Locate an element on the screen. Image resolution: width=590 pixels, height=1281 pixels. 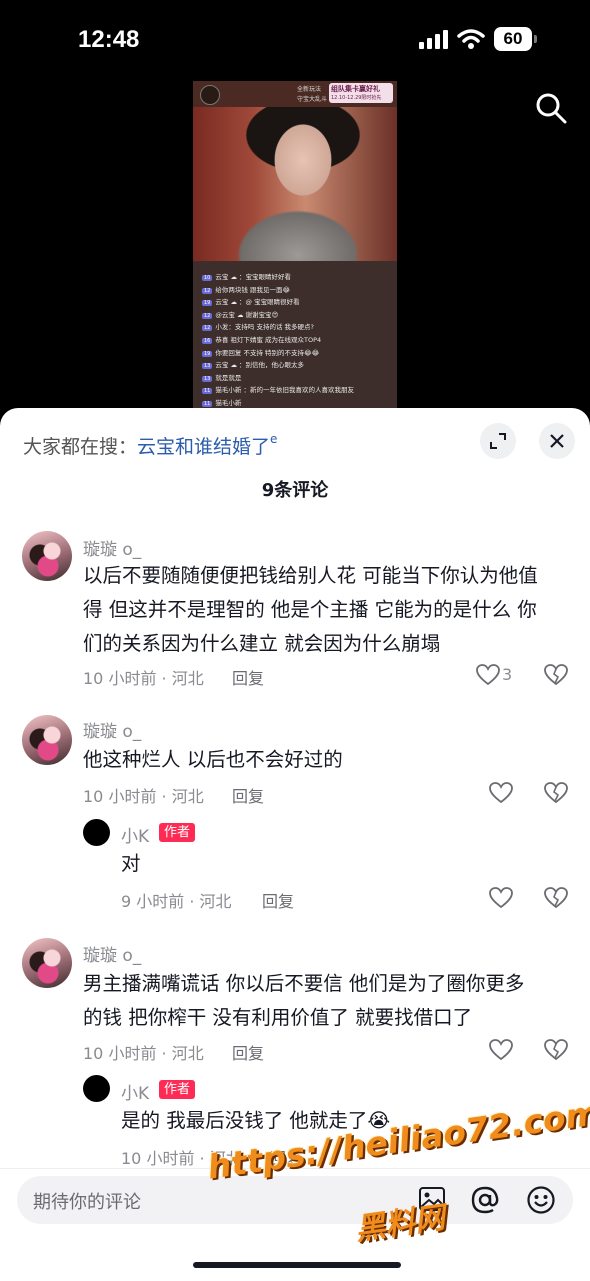
stream-chat-message: 19 你要回复 不支持 特别的不支持😂😂 is located at coordinates (260, 352).